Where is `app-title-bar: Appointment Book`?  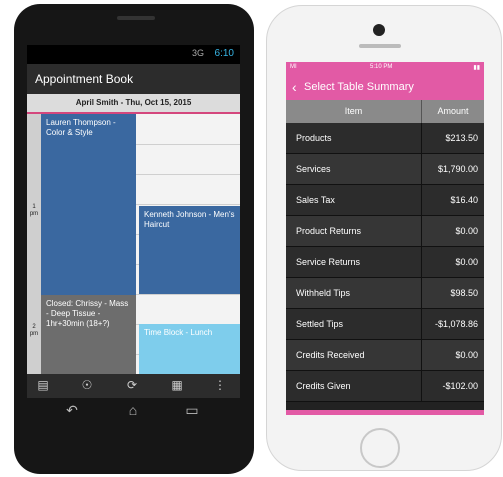 app-title-bar: Appointment Book is located at coordinates (133, 79).